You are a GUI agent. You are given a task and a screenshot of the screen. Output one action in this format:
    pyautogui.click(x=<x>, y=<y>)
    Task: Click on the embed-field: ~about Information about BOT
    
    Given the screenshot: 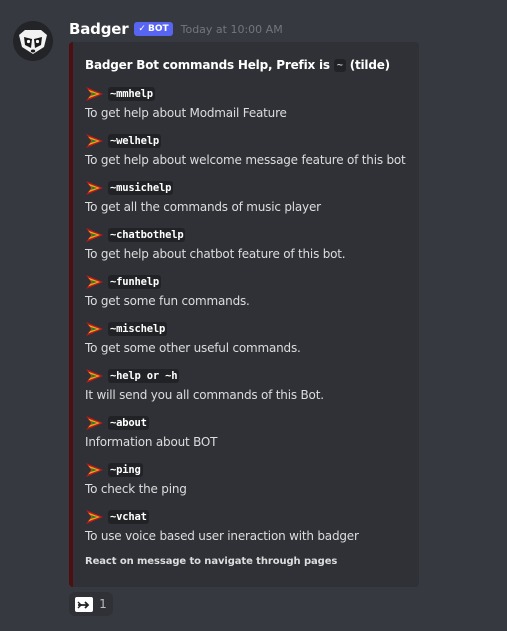 What is the action you would take?
    pyautogui.click(x=250, y=431)
    